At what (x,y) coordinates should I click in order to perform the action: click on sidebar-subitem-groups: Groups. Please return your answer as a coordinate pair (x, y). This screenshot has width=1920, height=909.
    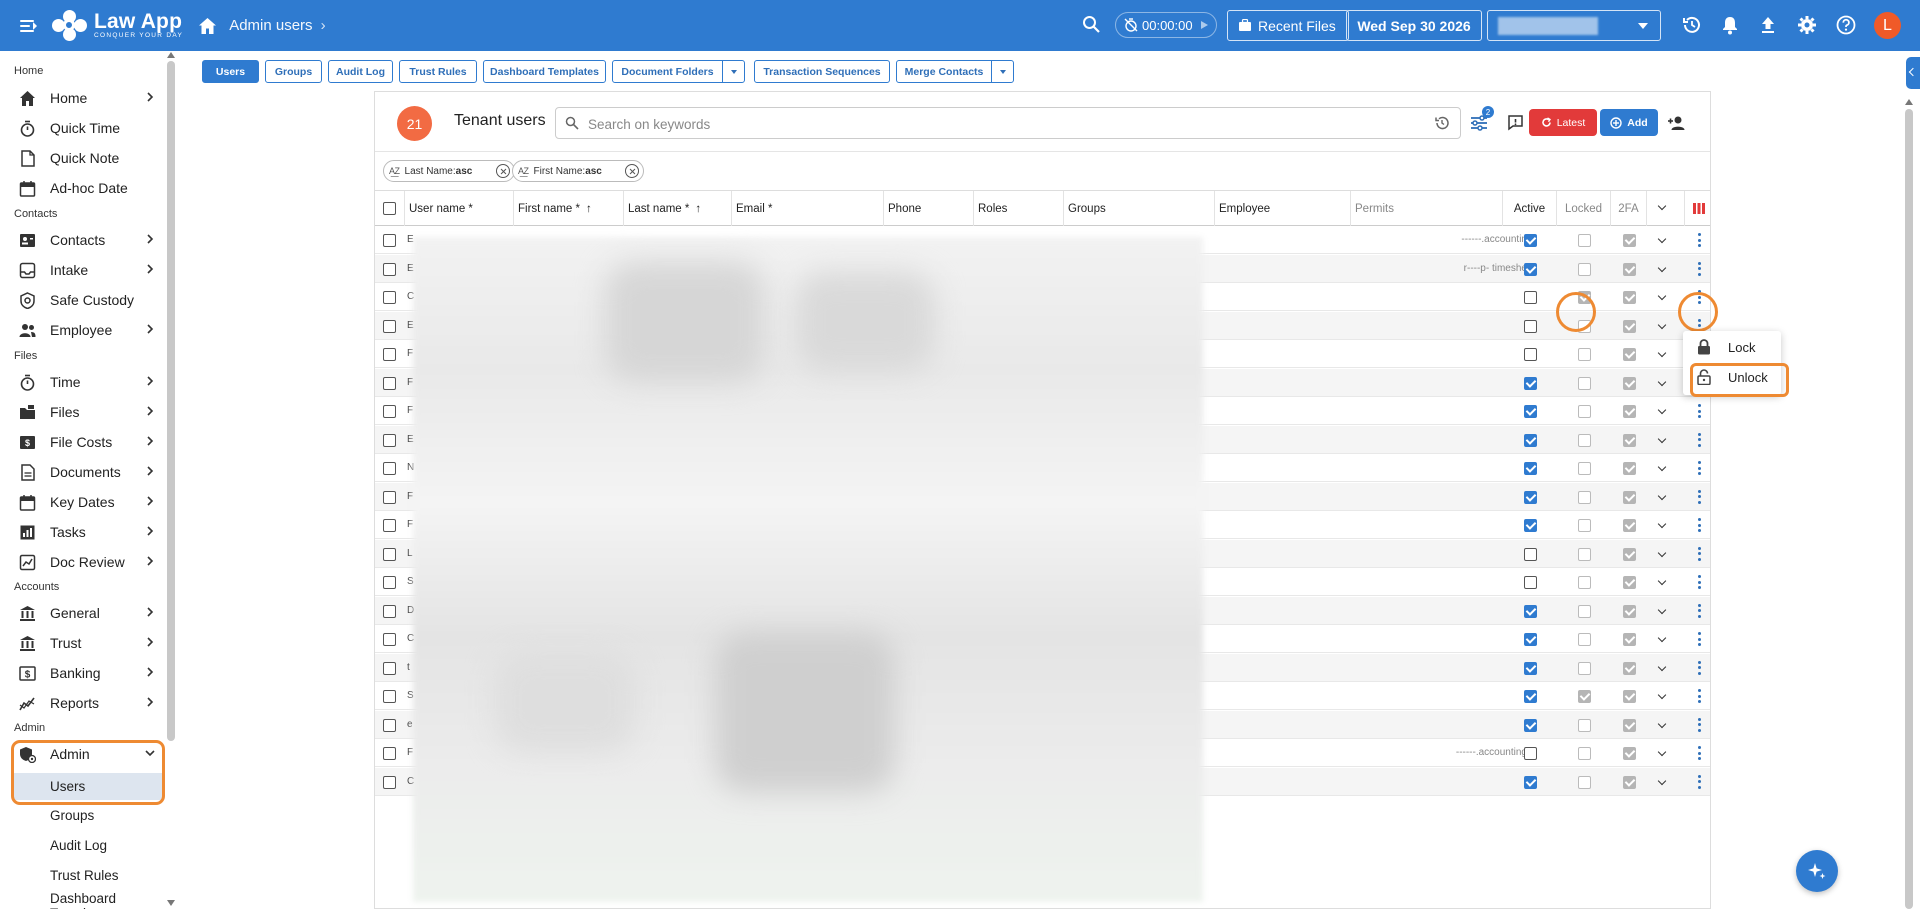
    Looking at the image, I should click on (88, 815).